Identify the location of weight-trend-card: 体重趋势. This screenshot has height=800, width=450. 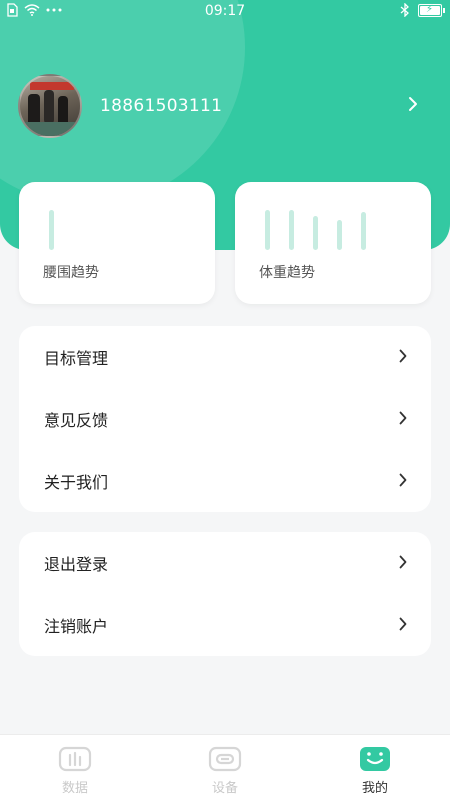
(333, 243).